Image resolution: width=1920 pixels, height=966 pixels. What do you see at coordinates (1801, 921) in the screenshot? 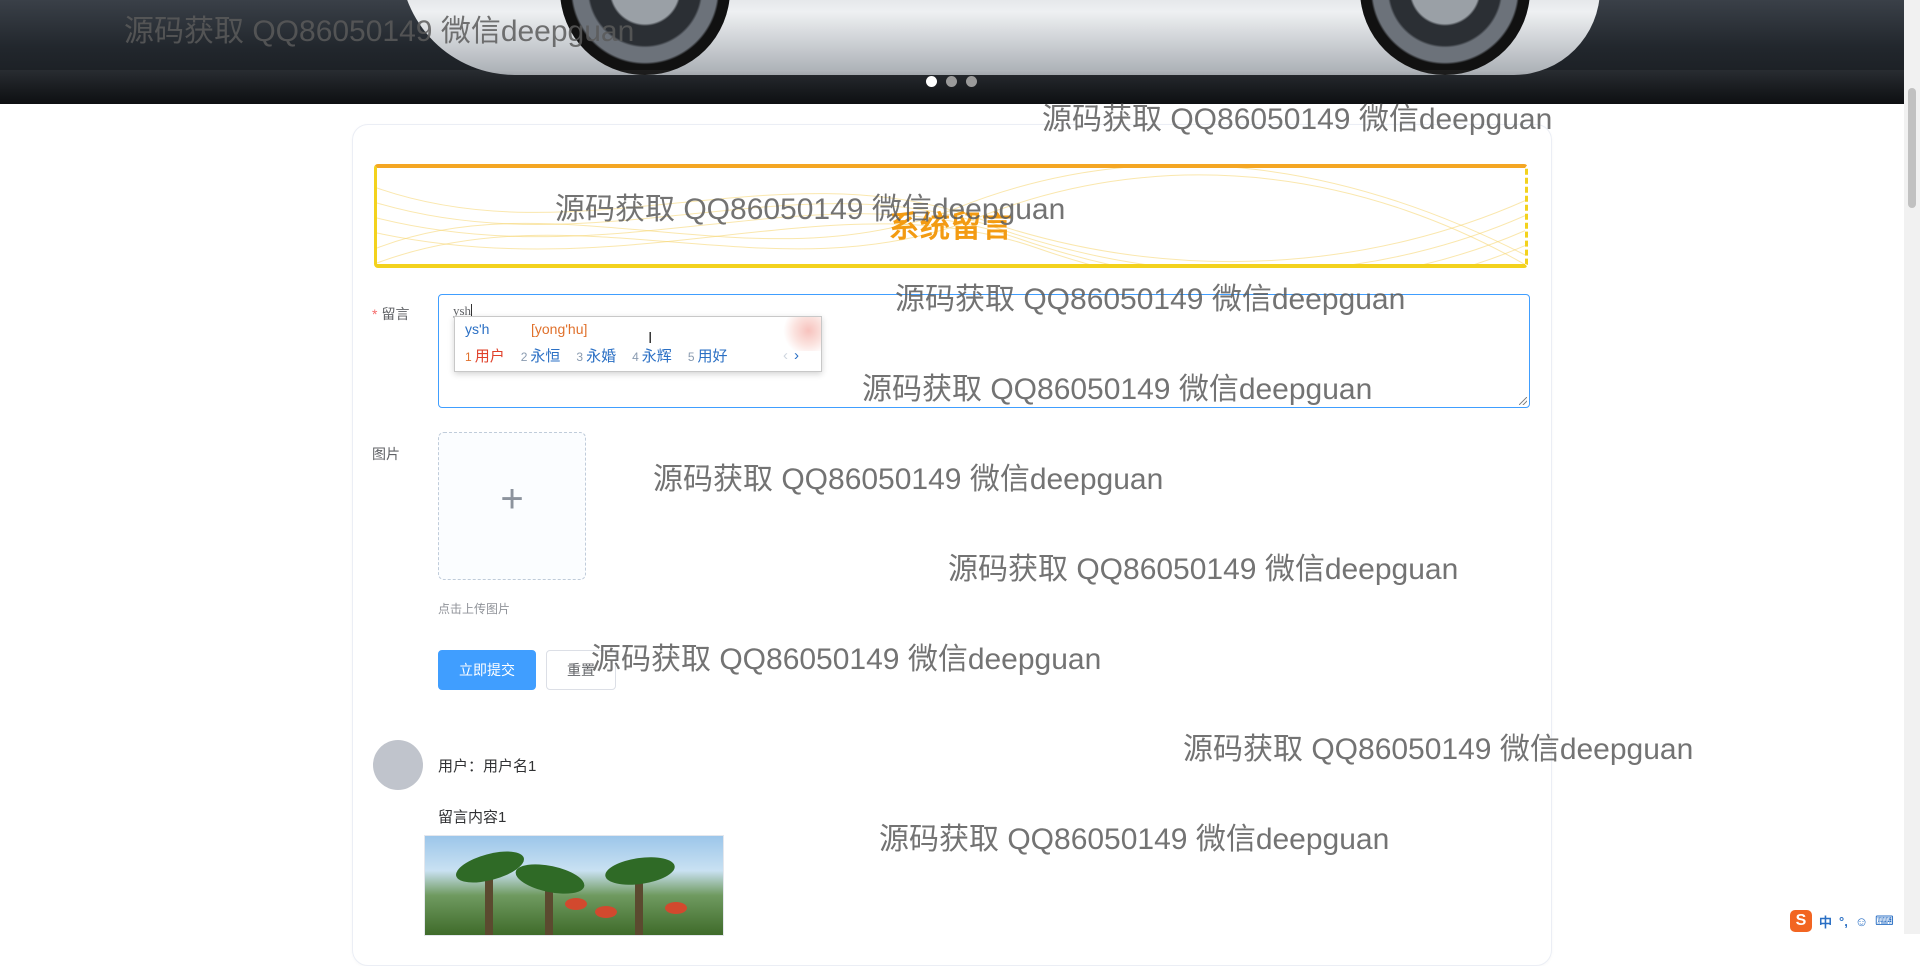
I see `sogou-logo-icon: S` at bounding box center [1801, 921].